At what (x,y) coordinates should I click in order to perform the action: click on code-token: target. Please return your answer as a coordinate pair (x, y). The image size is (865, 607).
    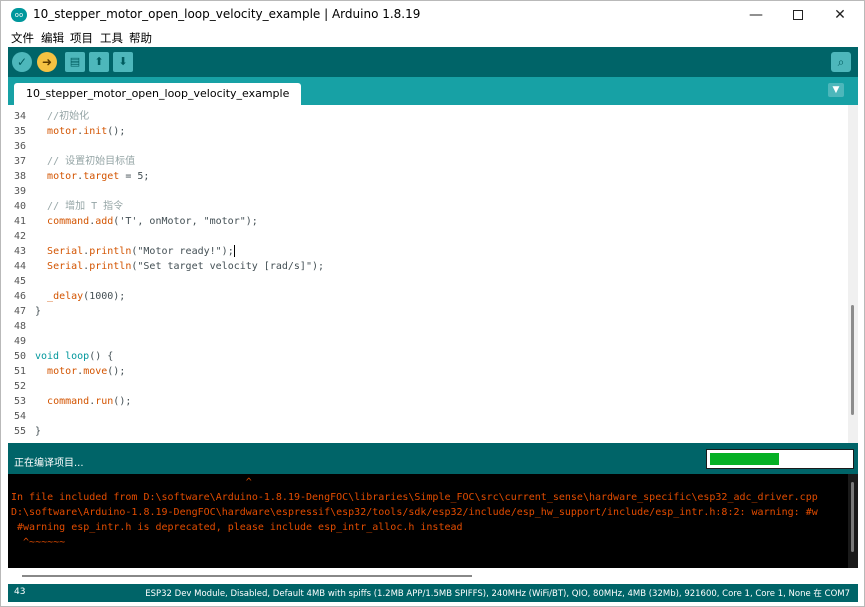
    Looking at the image, I should click on (101, 176).